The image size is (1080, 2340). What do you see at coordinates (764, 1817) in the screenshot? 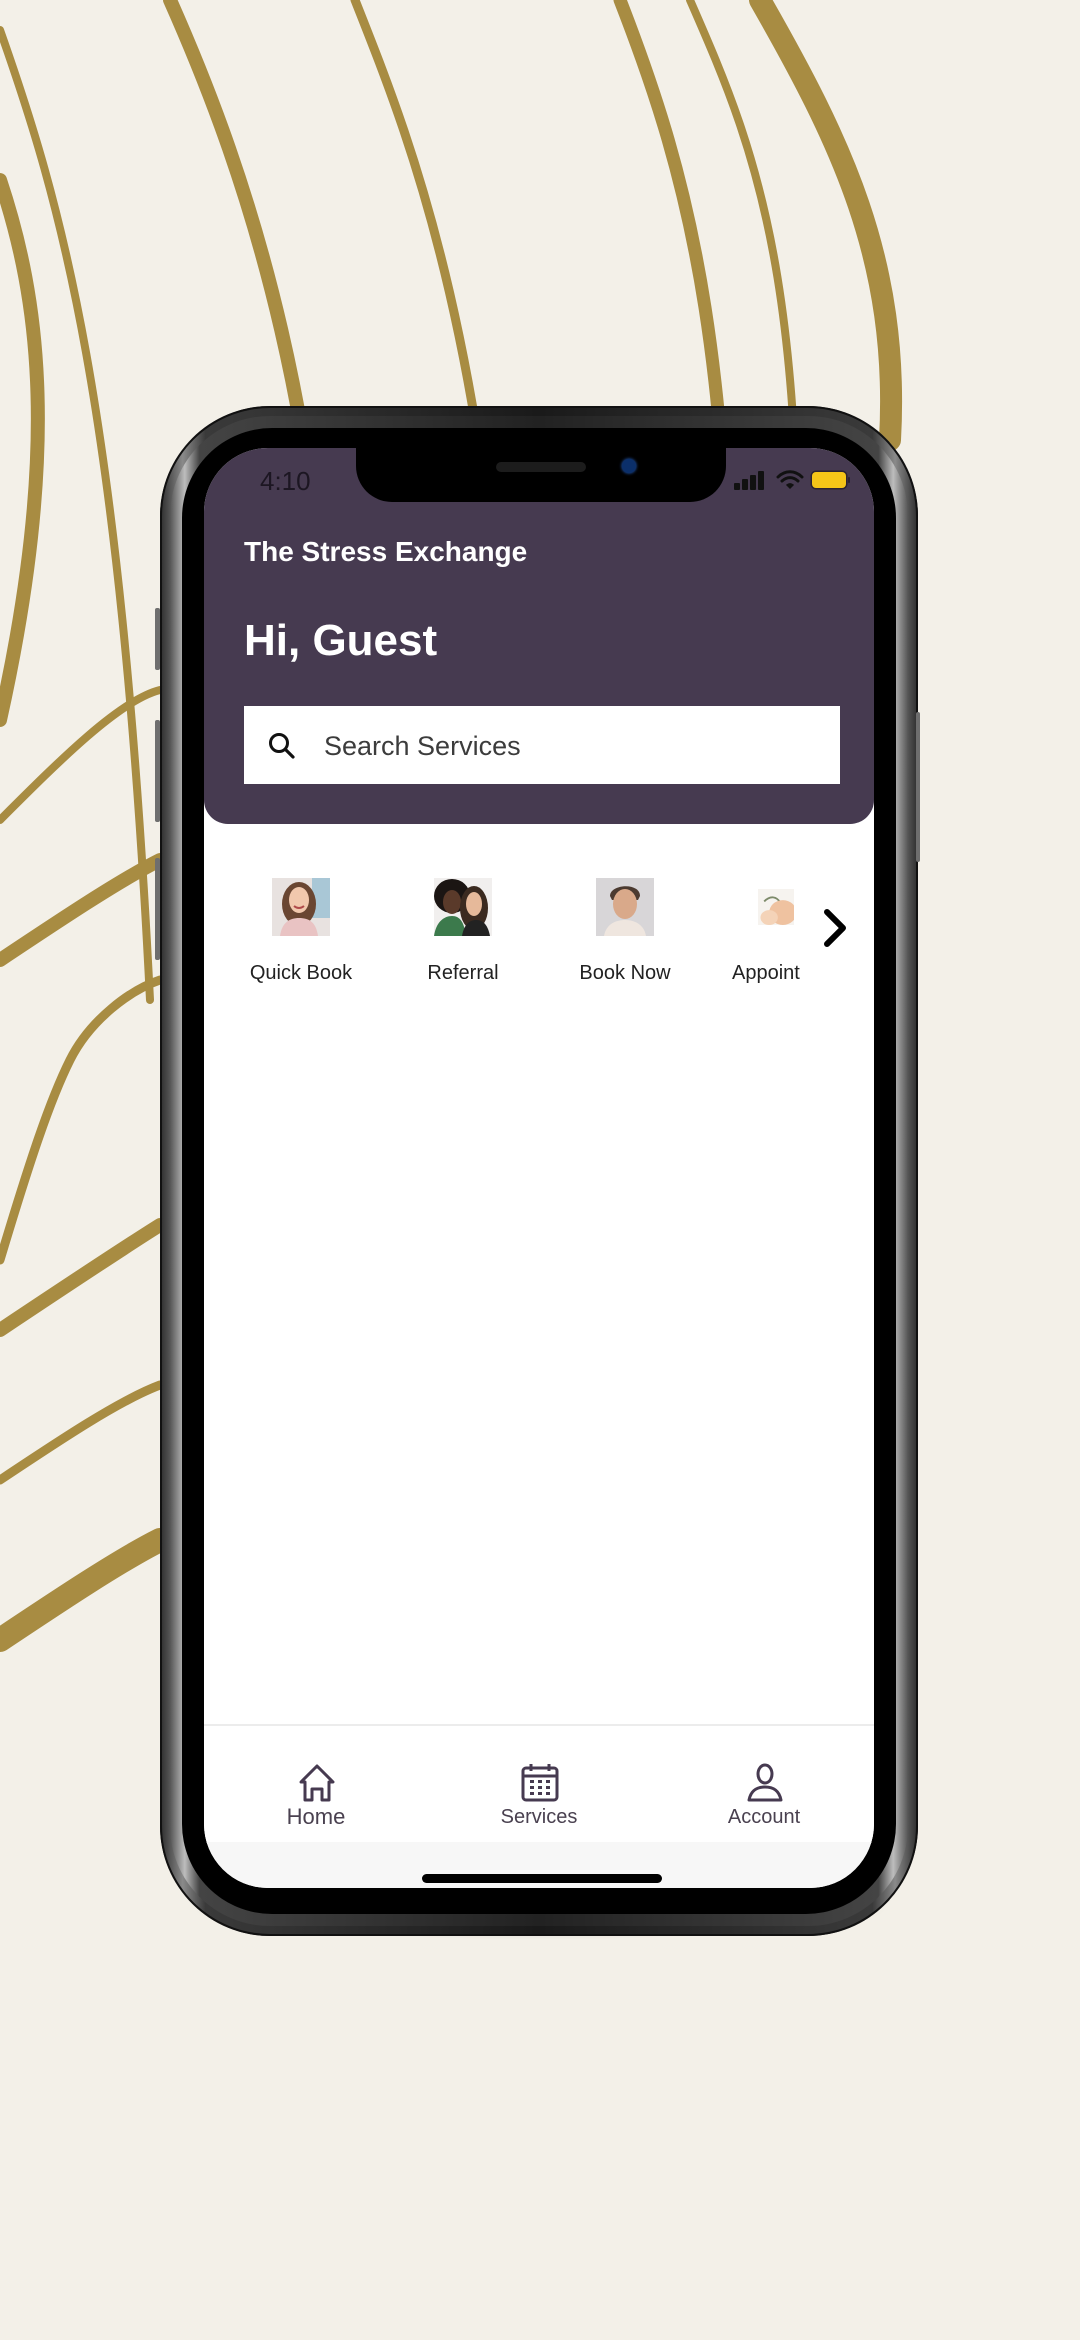
I see `tab-label: Account` at bounding box center [764, 1817].